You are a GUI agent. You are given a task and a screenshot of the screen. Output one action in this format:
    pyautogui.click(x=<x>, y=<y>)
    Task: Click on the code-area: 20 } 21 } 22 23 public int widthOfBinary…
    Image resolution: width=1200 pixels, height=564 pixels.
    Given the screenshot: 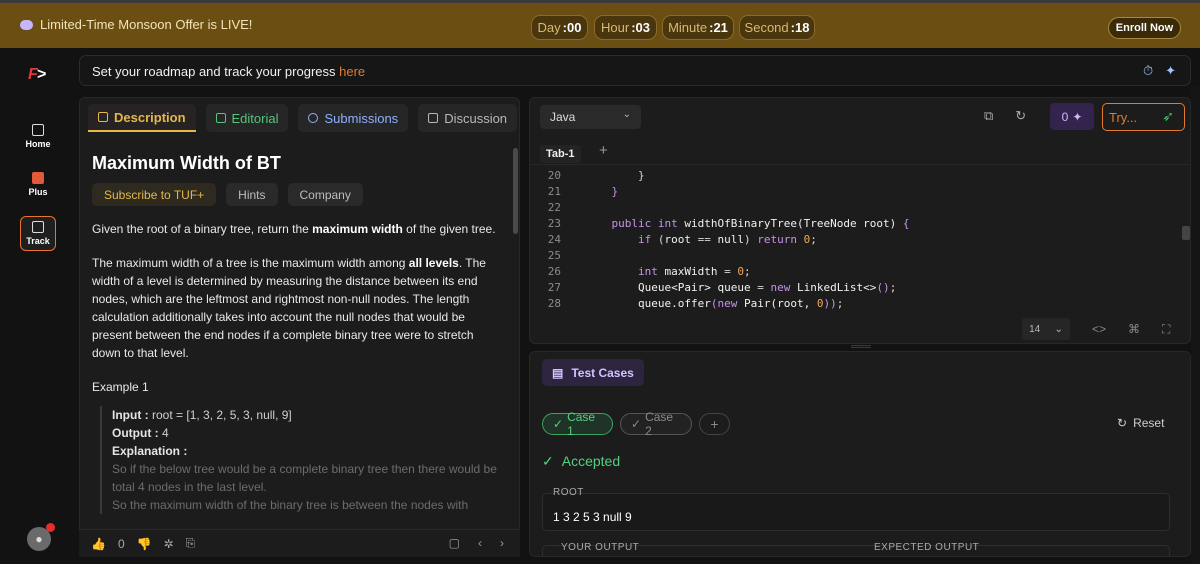 What is the action you would take?
    pyautogui.click(x=850, y=240)
    